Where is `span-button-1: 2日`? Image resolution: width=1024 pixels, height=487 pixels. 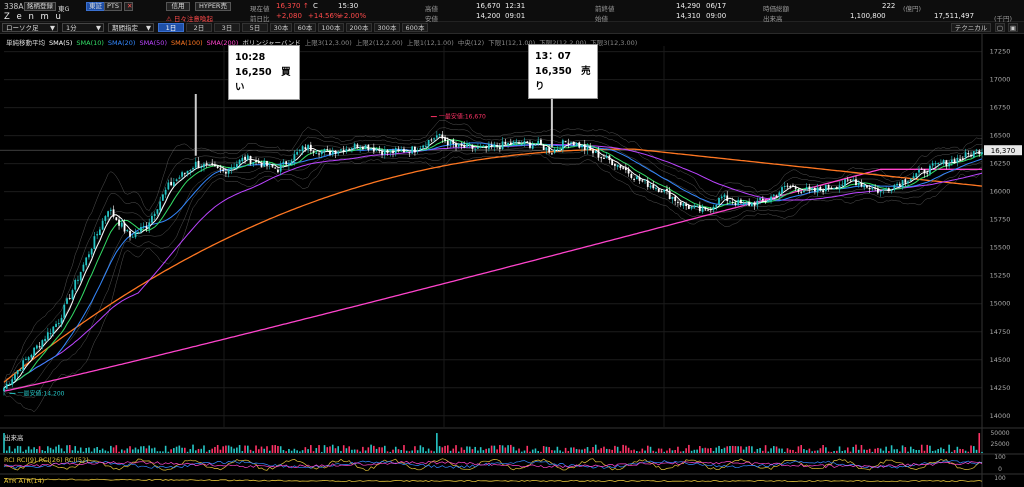 span-button-1: 2日 is located at coordinates (199, 27).